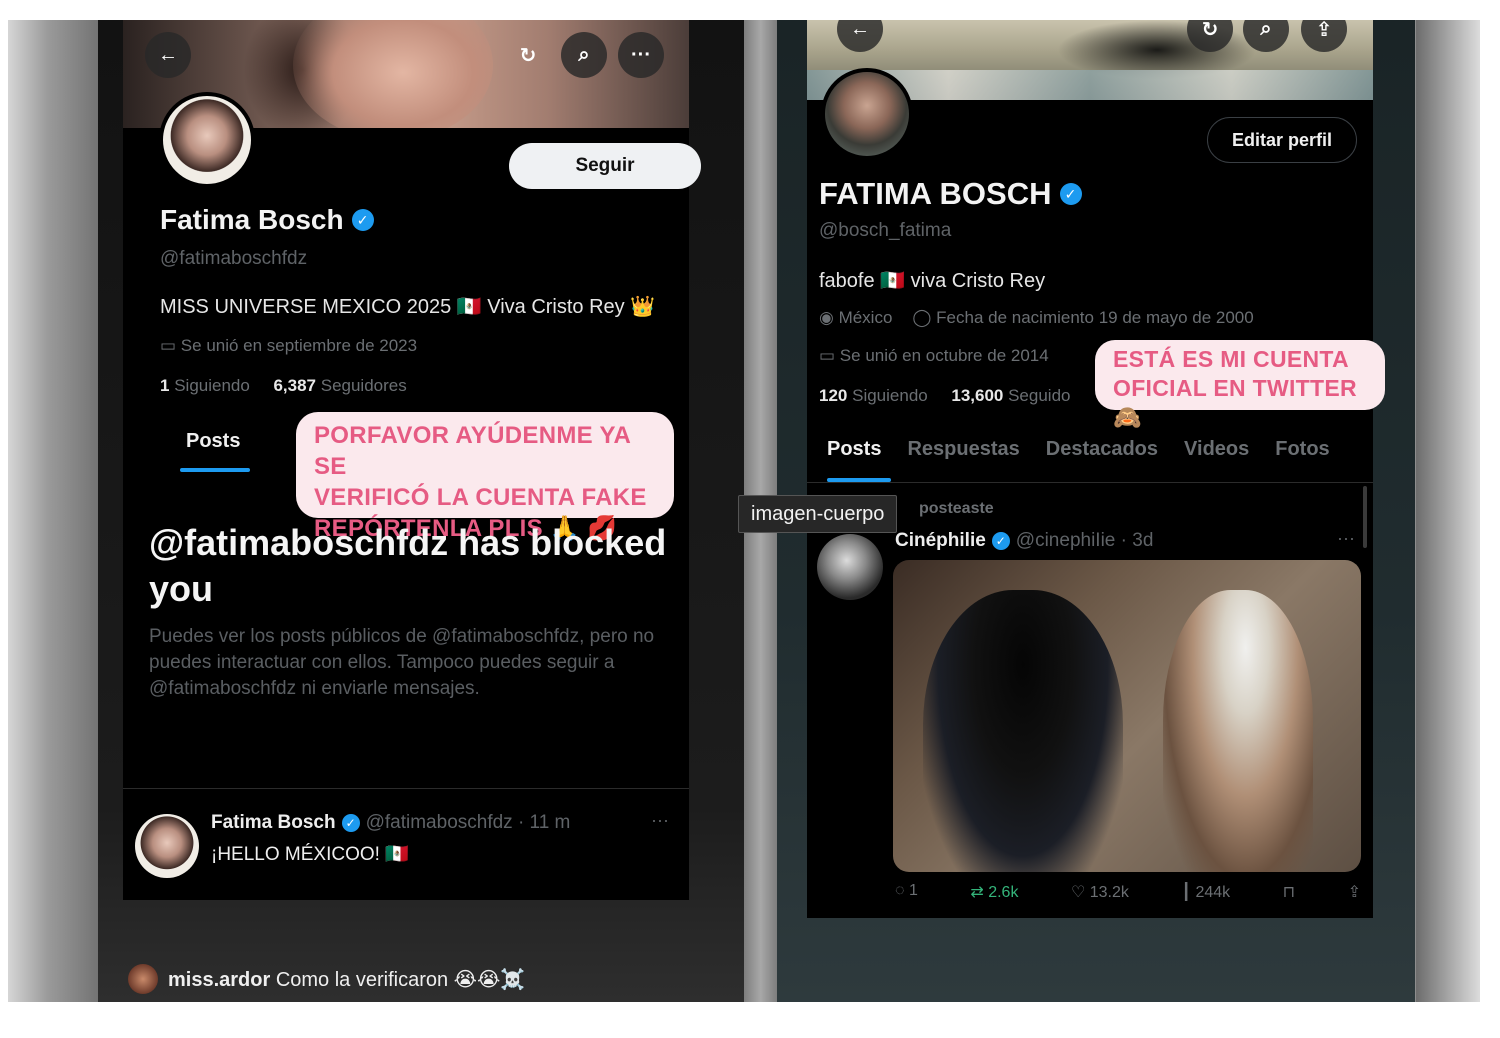 Image resolution: width=1500 pixels, height=1038 pixels. What do you see at coordinates (234, 258) in the screenshot?
I see `profile-handle: @fatimaboschfdz` at bounding box center [234, 258].